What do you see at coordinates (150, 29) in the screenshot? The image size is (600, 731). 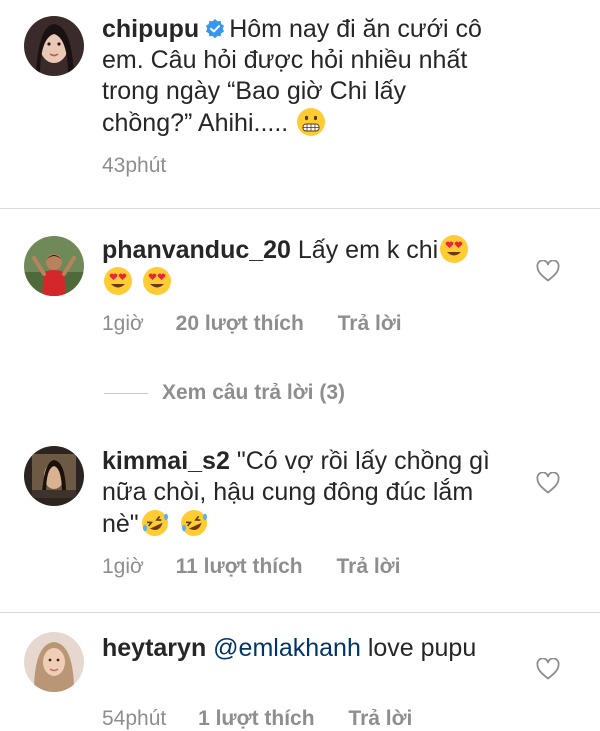 I see `caption-username: chipupu` at bounding box center [150, 29].